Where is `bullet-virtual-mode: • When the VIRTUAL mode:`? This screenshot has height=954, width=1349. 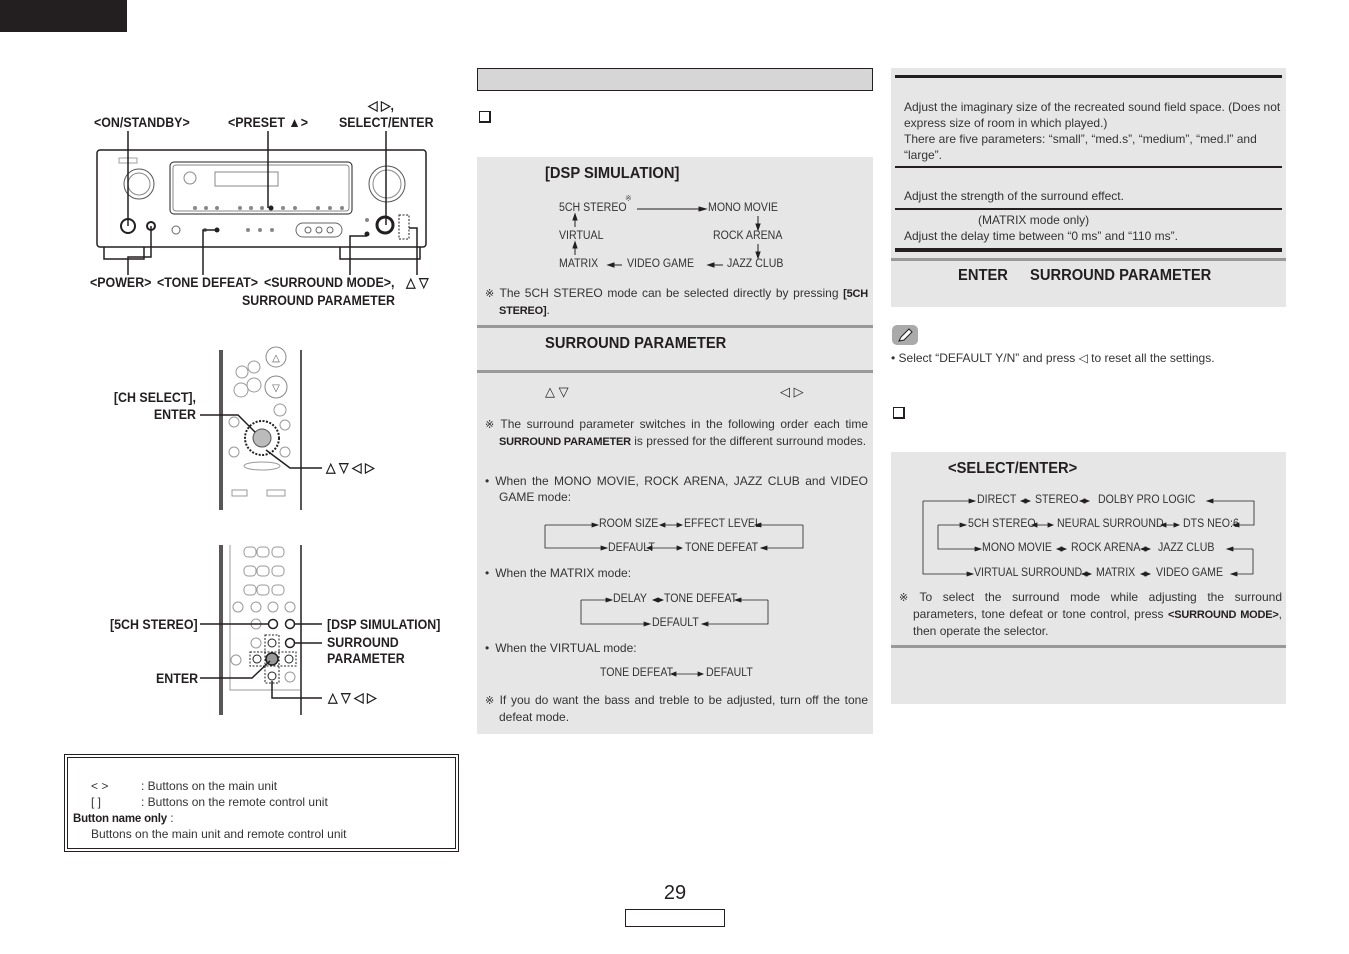 bullet-virtual-mode: • When the VIRTUAL mode: is located at coordinates (561, 648).